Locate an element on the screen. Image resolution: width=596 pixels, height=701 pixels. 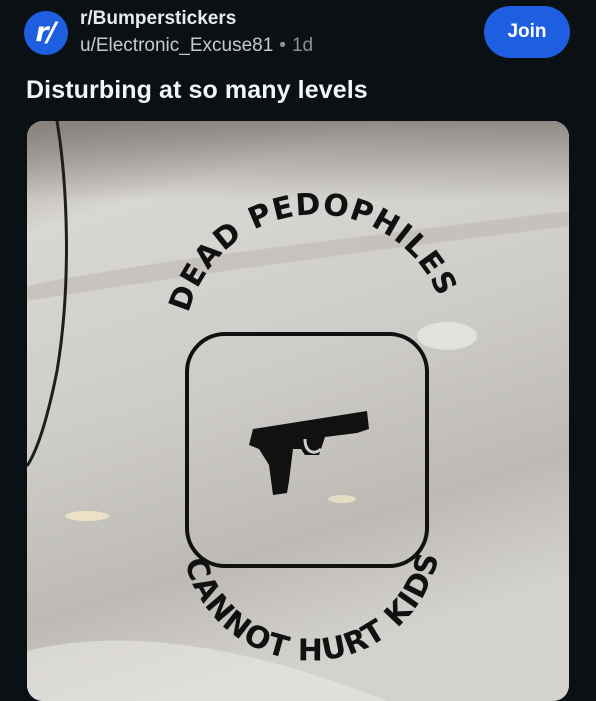
subreddit-avatar-text: r/ is located at coordinates (45, 32).